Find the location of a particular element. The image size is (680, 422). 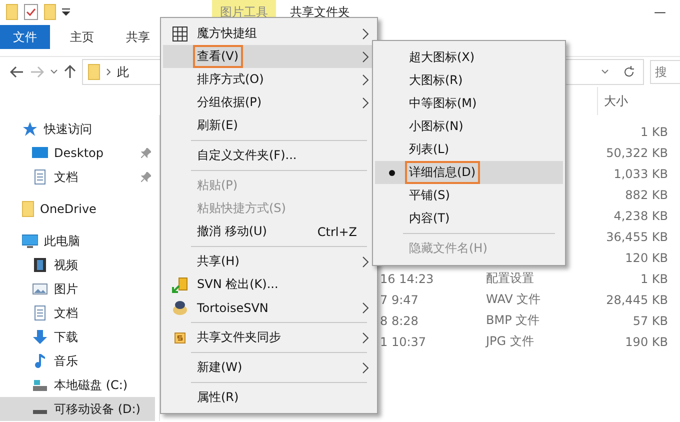

size-cell-text: 50,322 KB is located at coordinates (637, 153).